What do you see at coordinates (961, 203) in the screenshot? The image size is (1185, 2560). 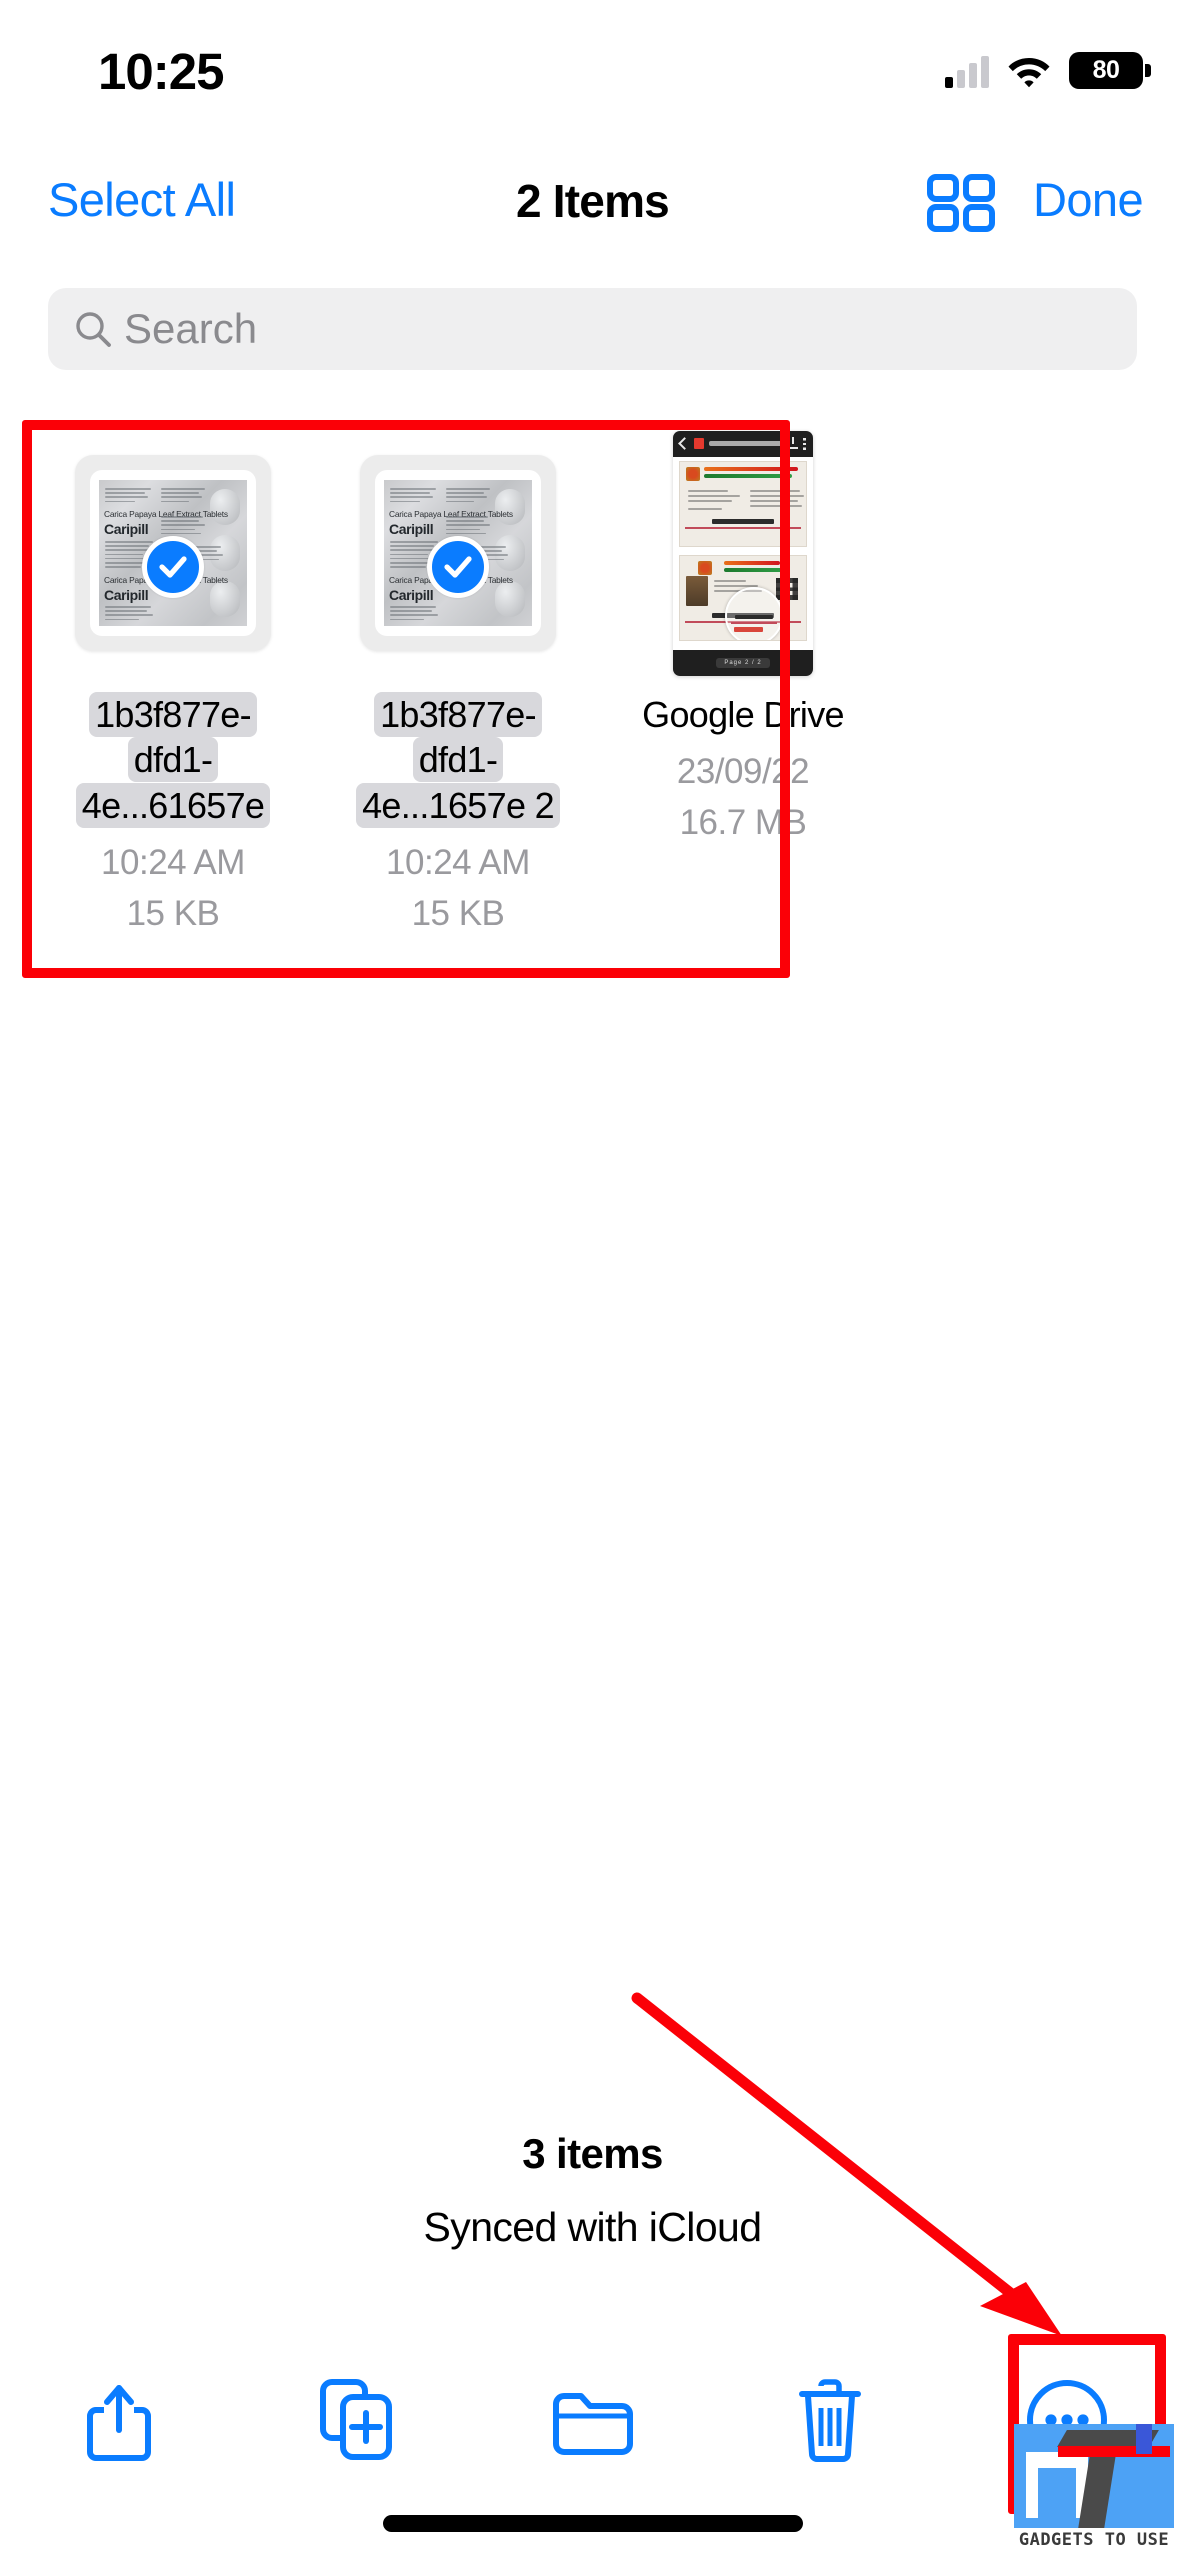 I see `grid-view-icon` at bounding box center [961, 203].